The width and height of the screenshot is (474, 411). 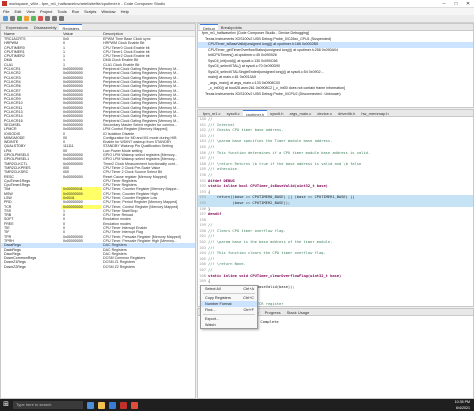 What do you see at coordinates (335, 27) in the screenshot?
I see `debug-tabstrip: Debug Breakpoints` at bounding box center [335, 27].